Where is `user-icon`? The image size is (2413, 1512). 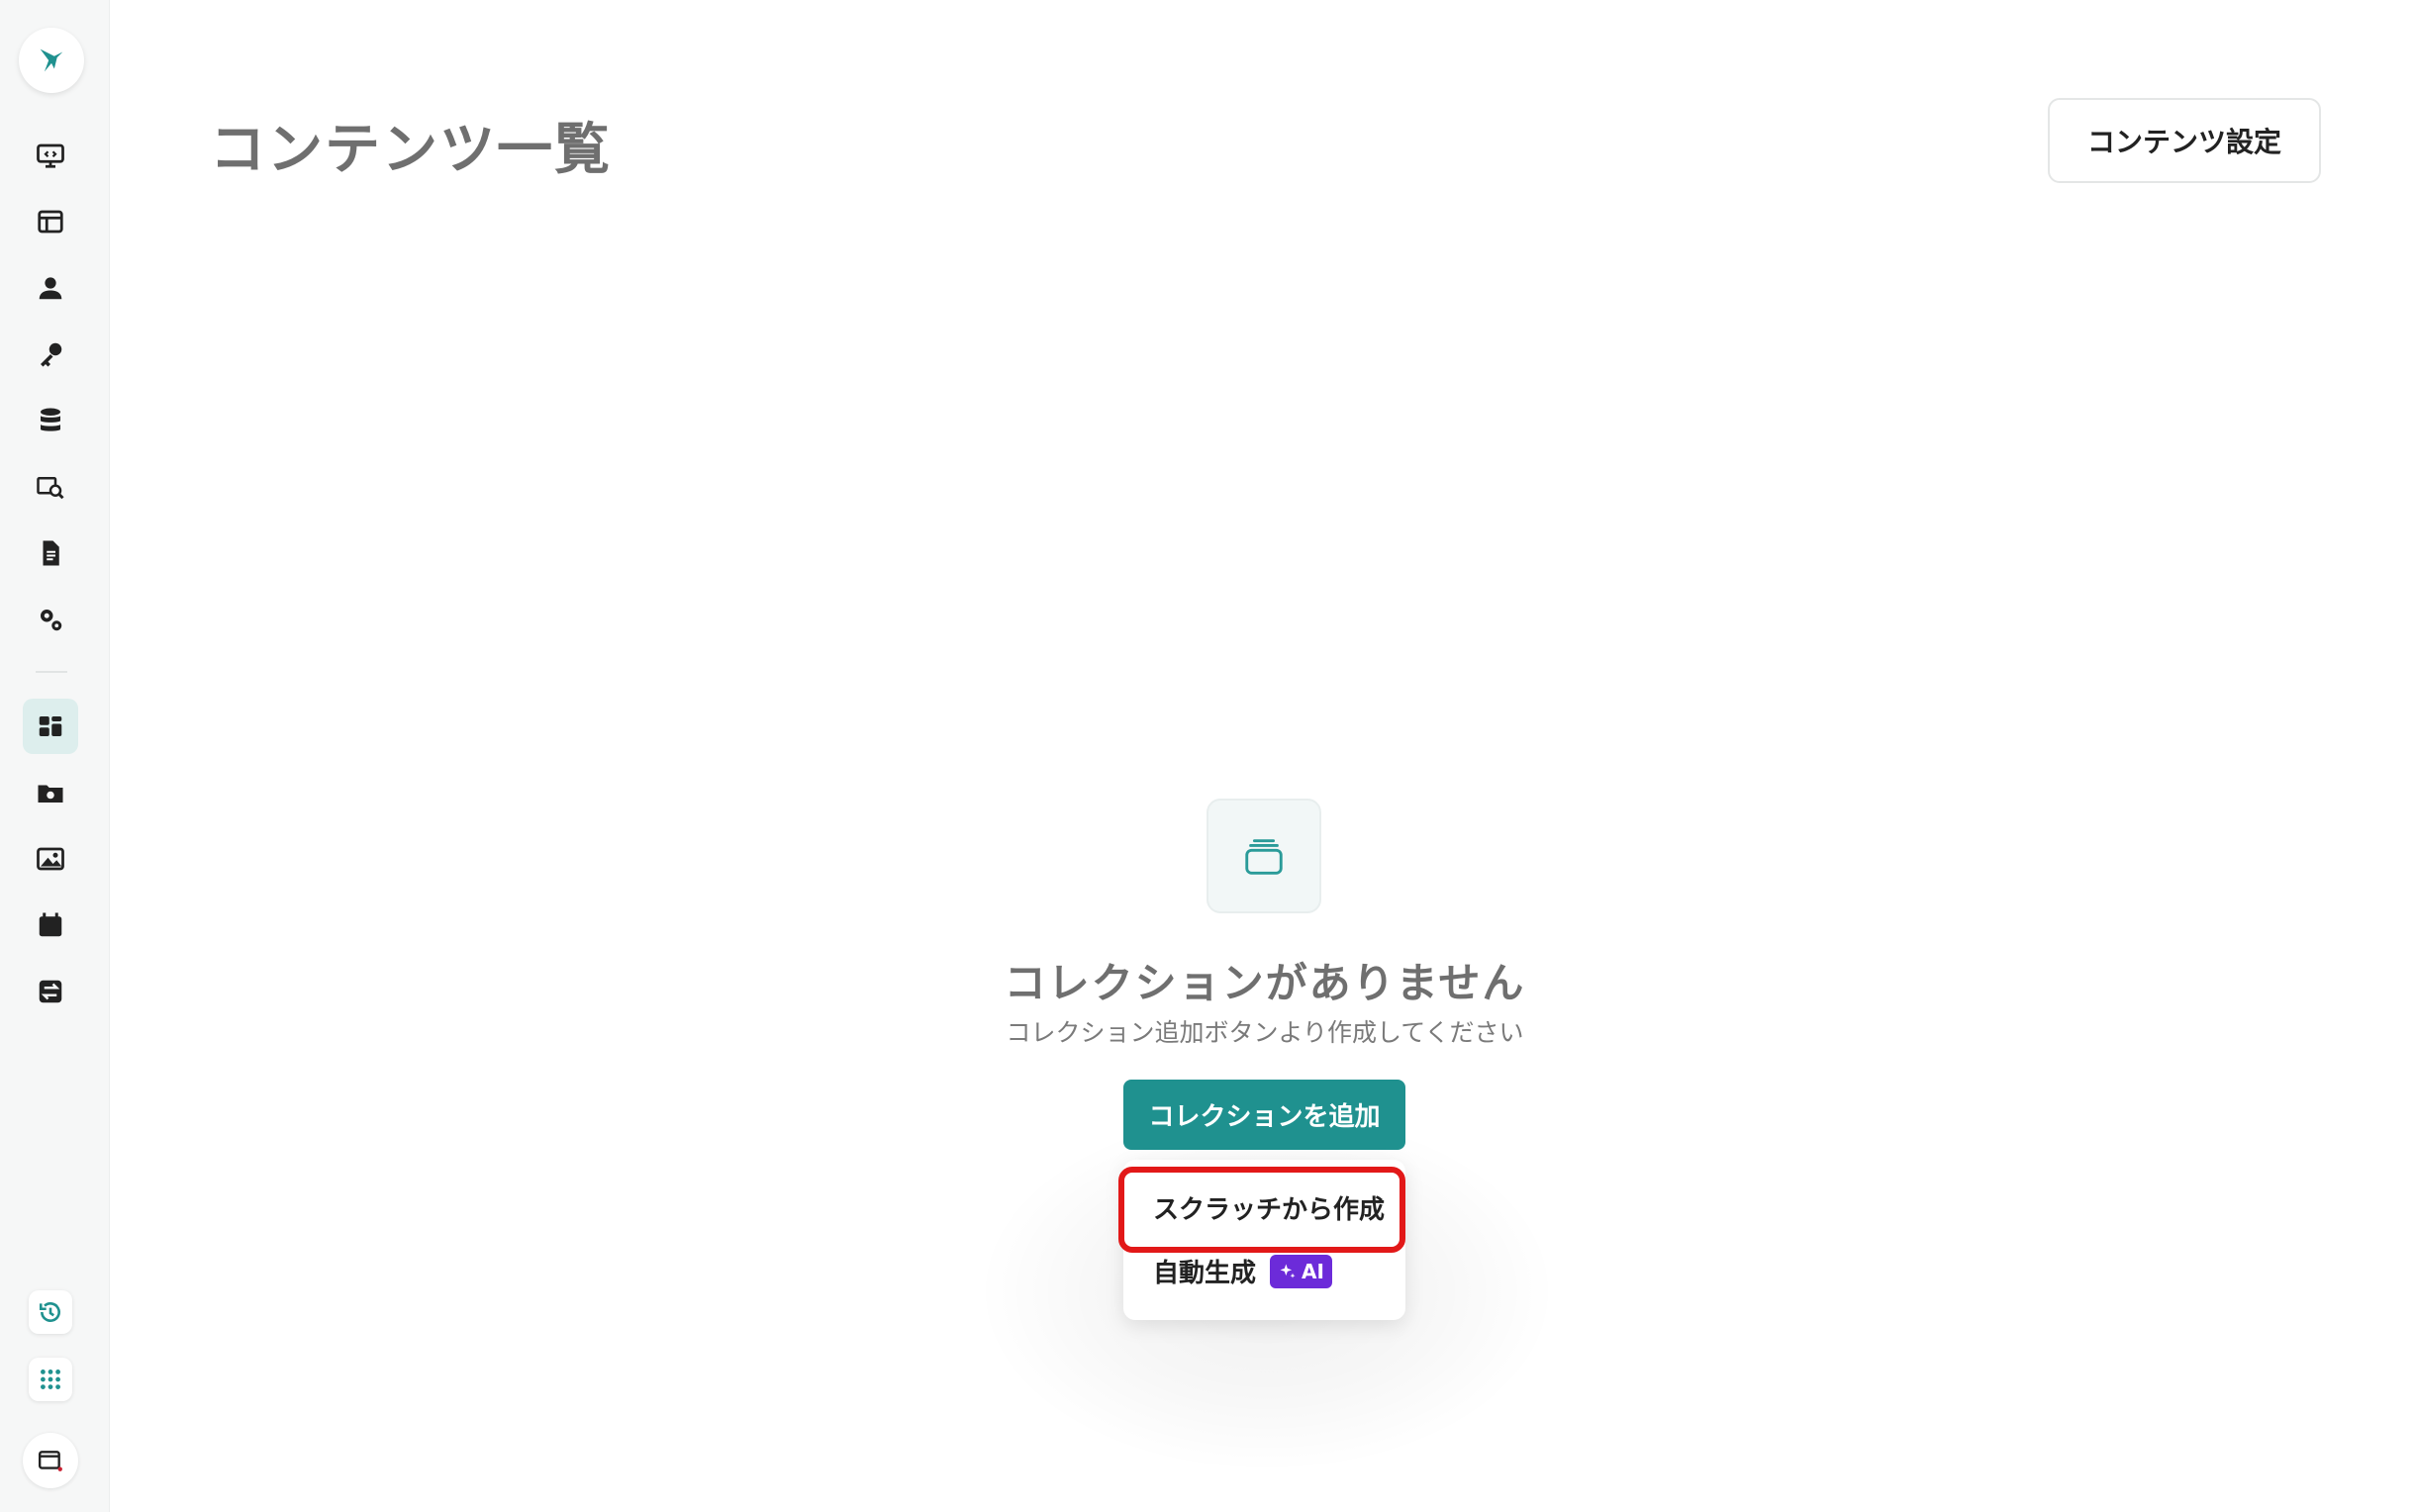 user-icon is located at coordinates (50, 288).